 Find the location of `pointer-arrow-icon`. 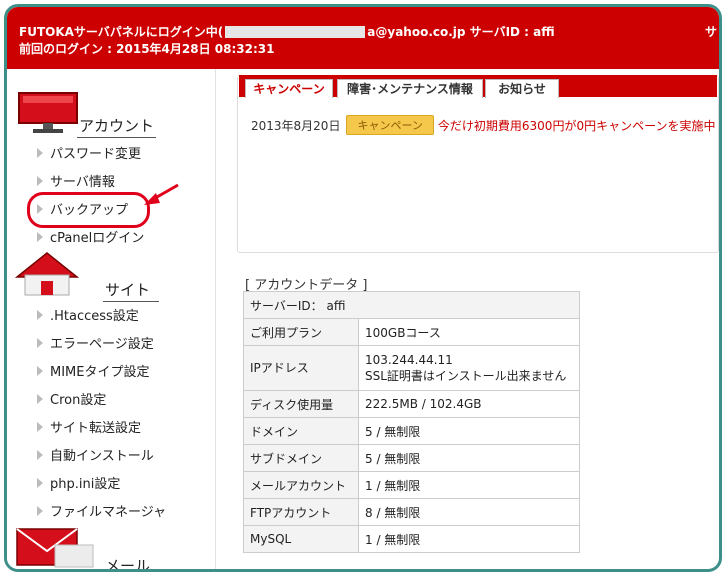

pointer-arrow-icon is located at coordinates (161, 194).